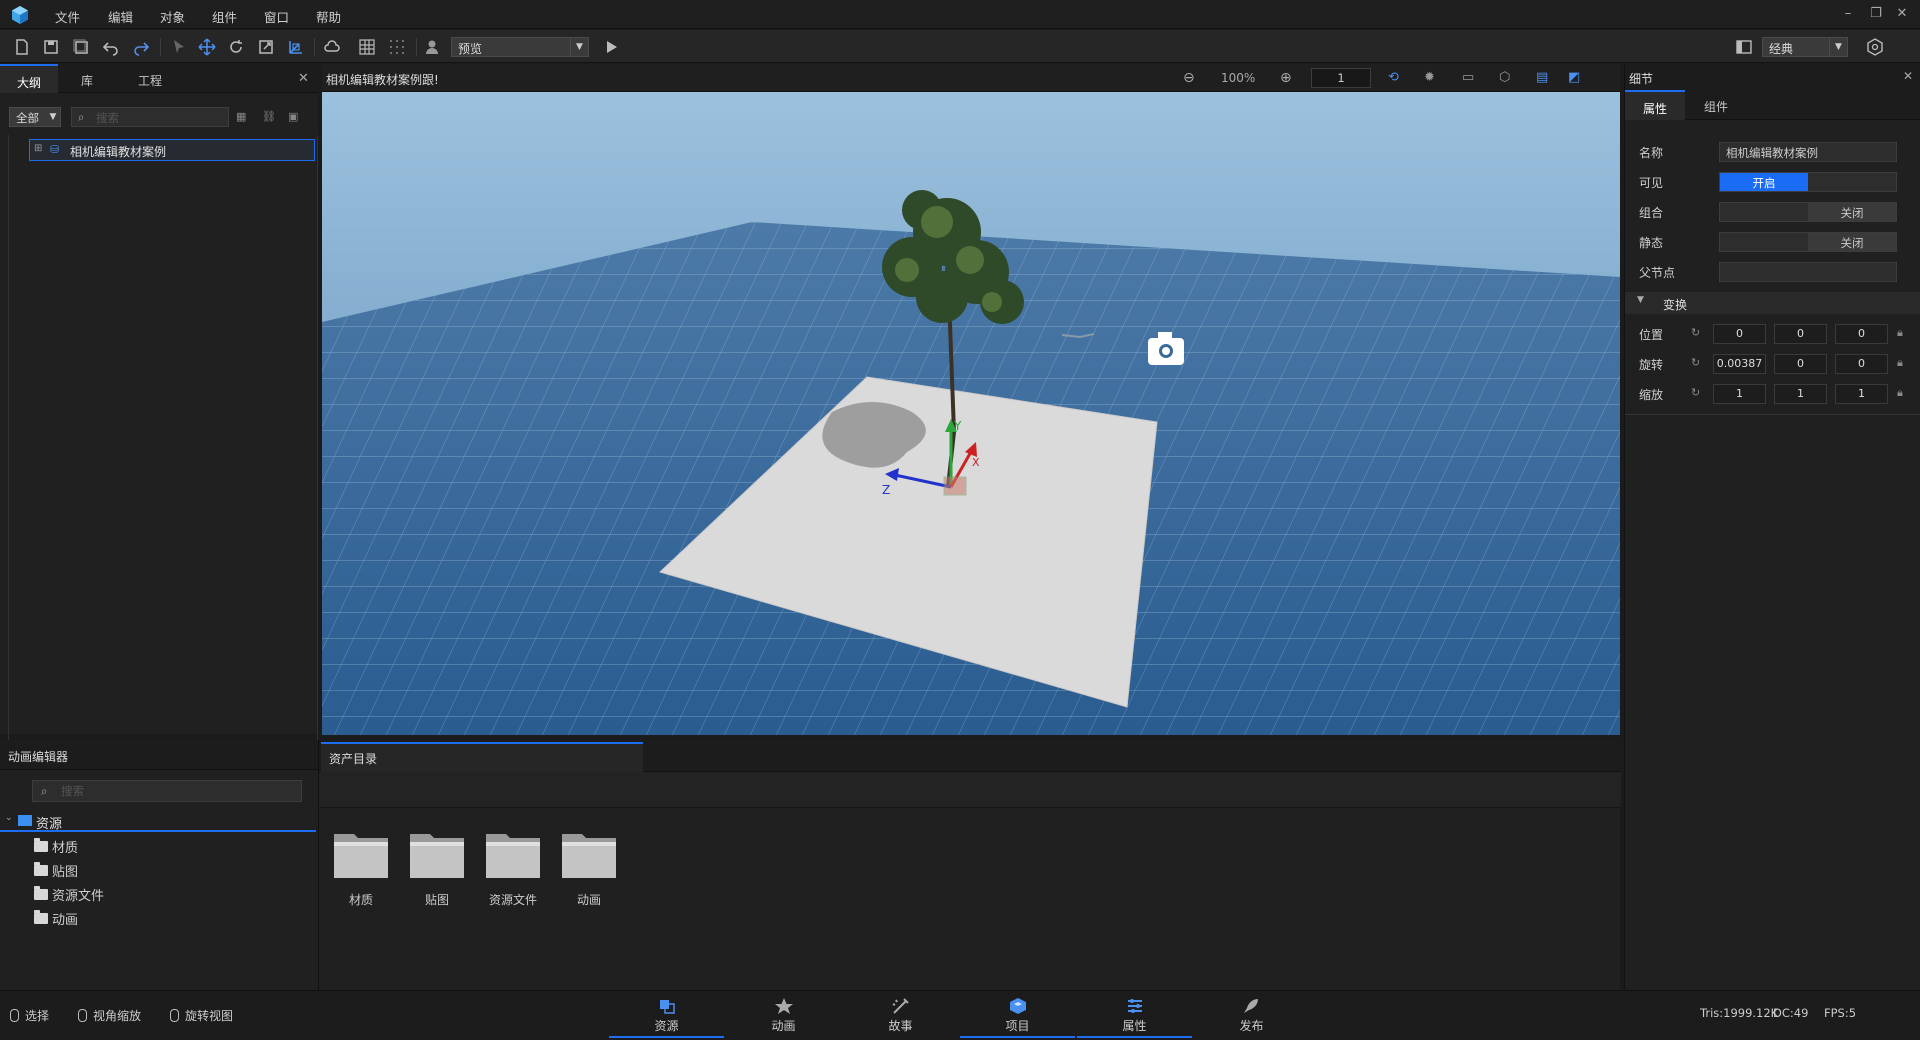  I want to click on asset-folder-label: 资源文件, so click(512, 900).